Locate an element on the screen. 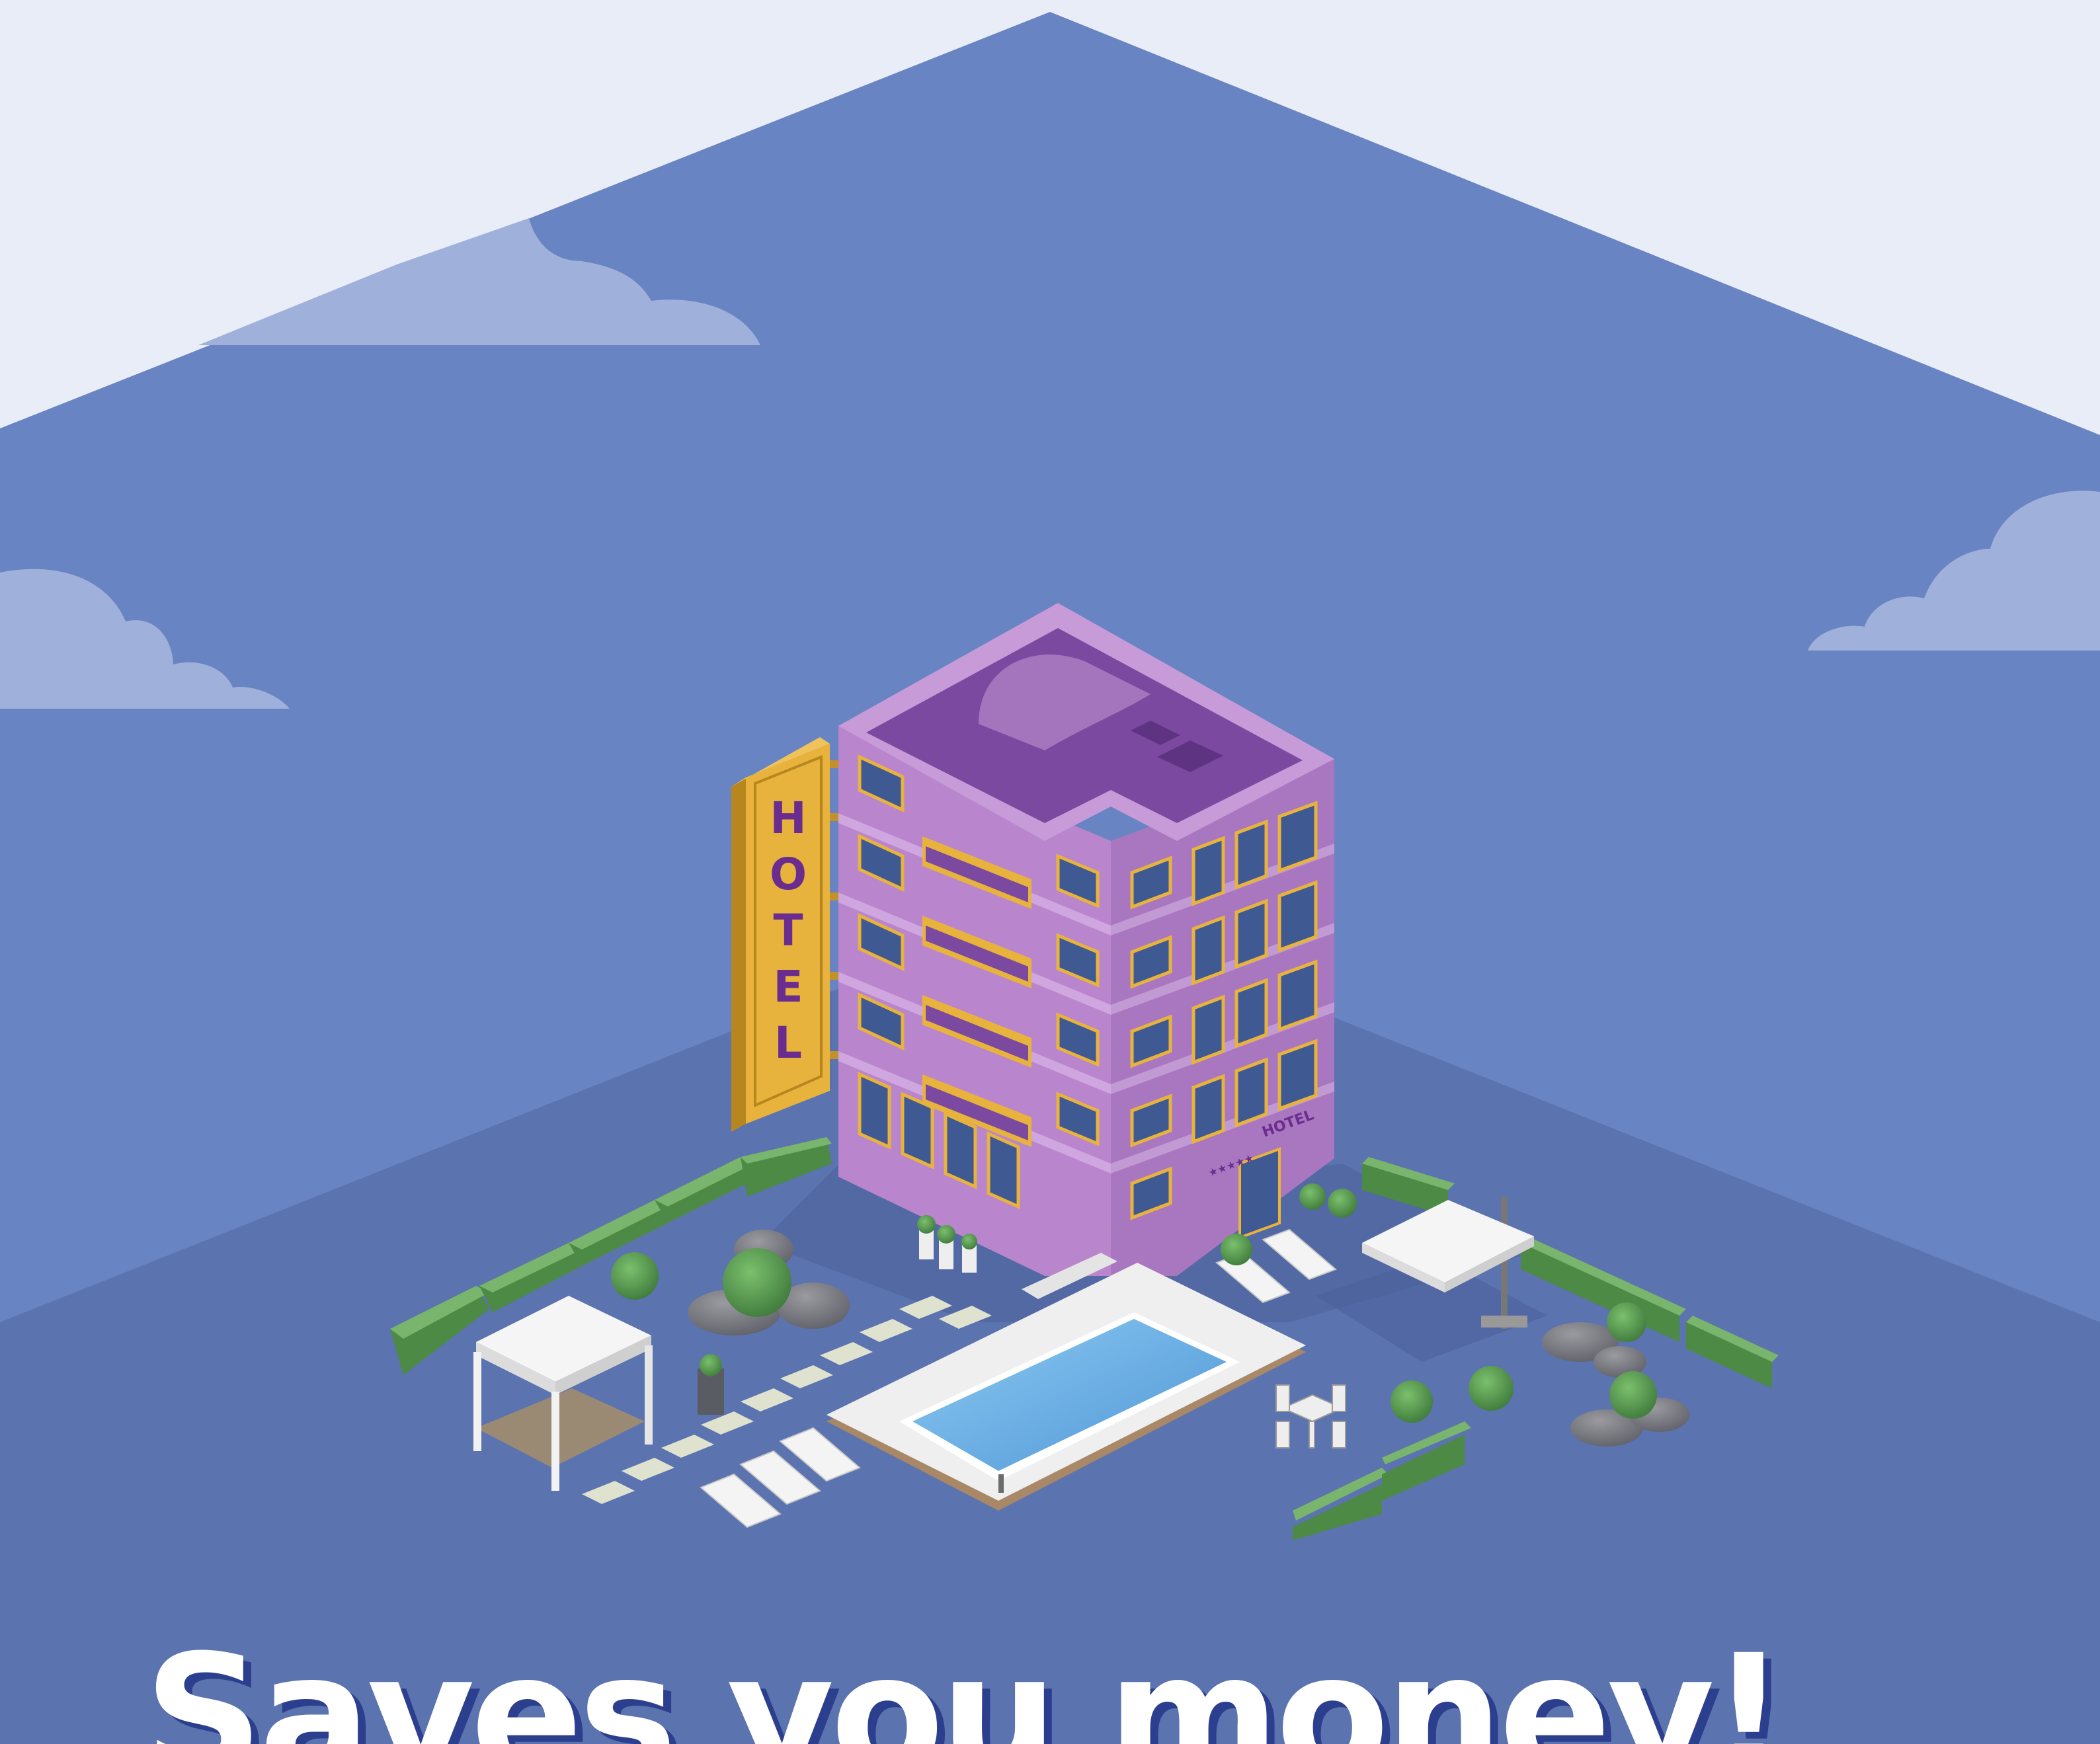  headline-container: Saves you money! is located at coordinates (1036, 1688).